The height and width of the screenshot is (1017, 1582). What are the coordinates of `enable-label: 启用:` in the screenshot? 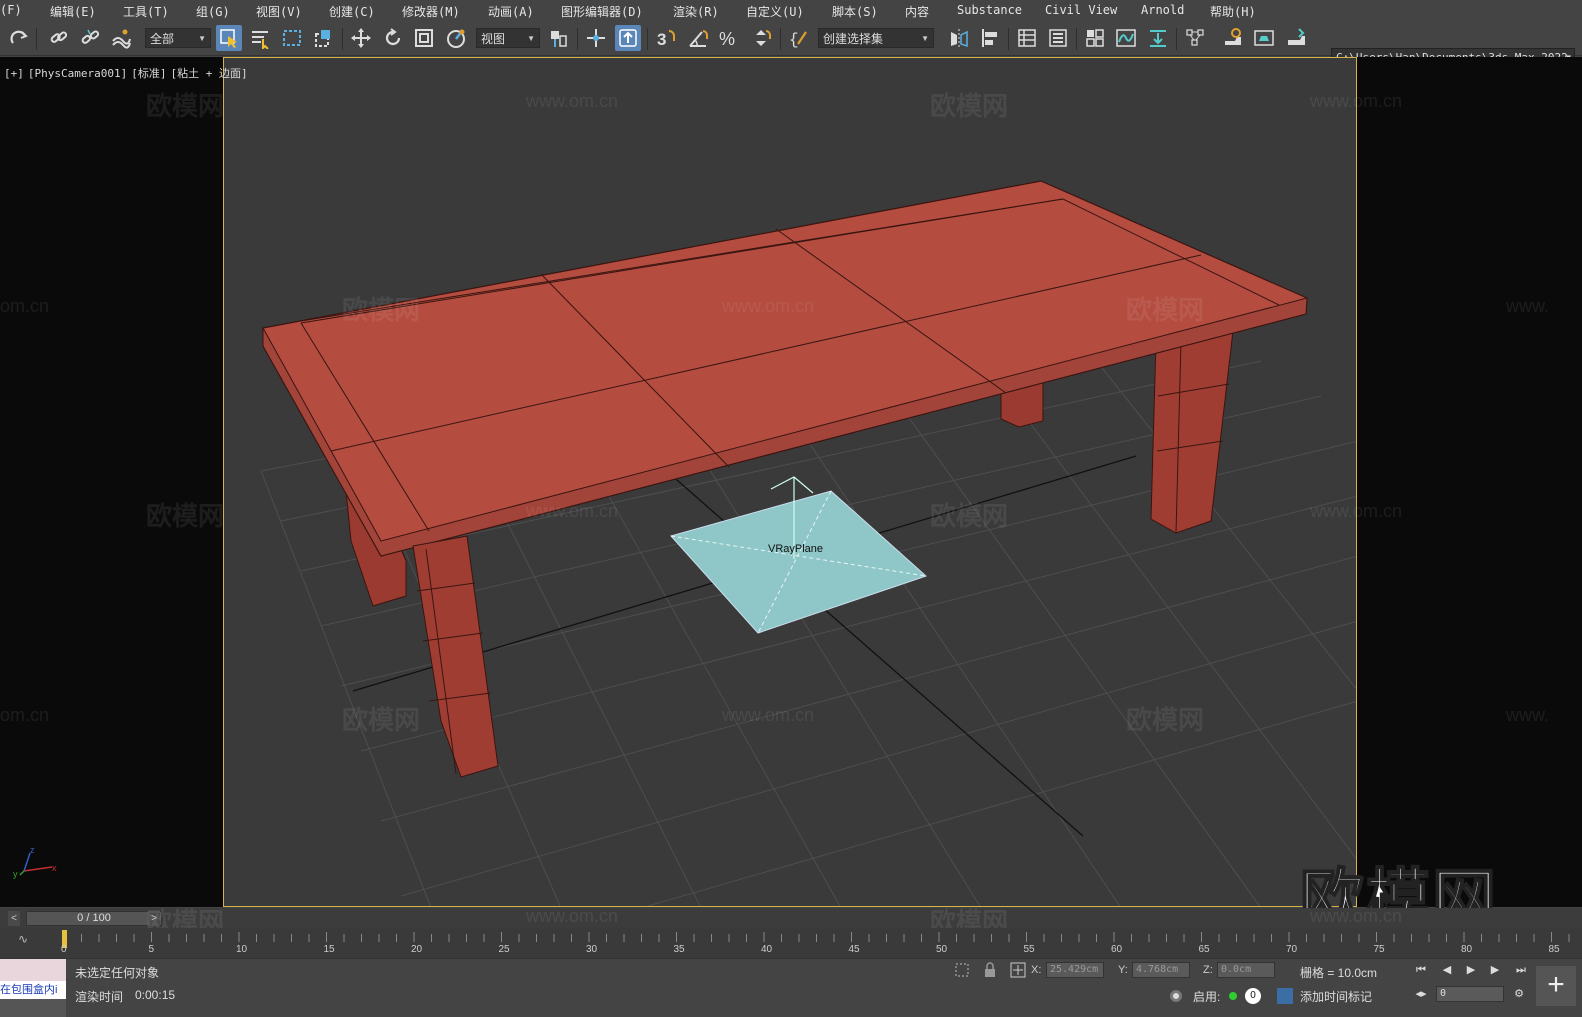 It's located at (1207, 997).